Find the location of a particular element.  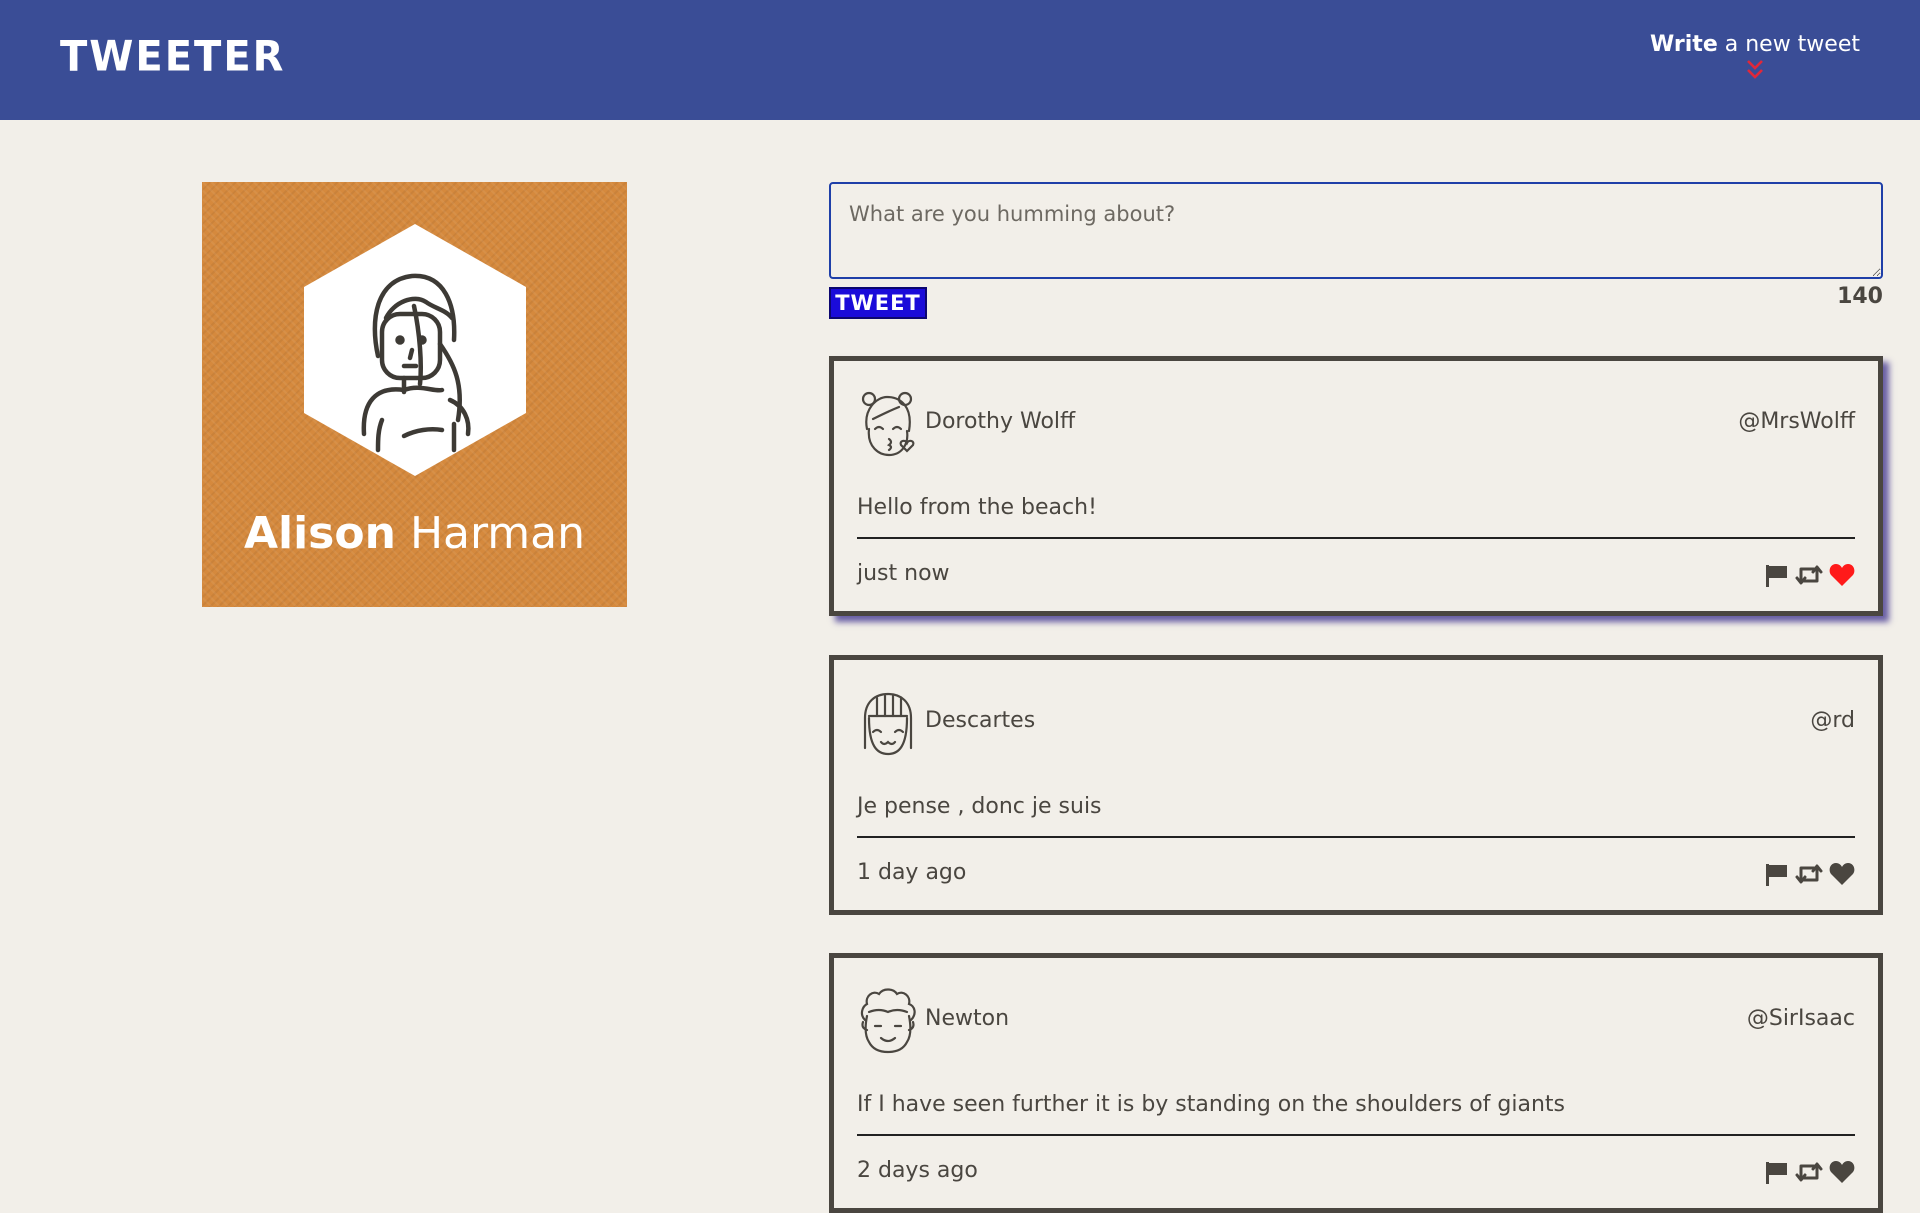

write-tweet-toggle: Write a new tweet is located at coordinates (1755, 56).